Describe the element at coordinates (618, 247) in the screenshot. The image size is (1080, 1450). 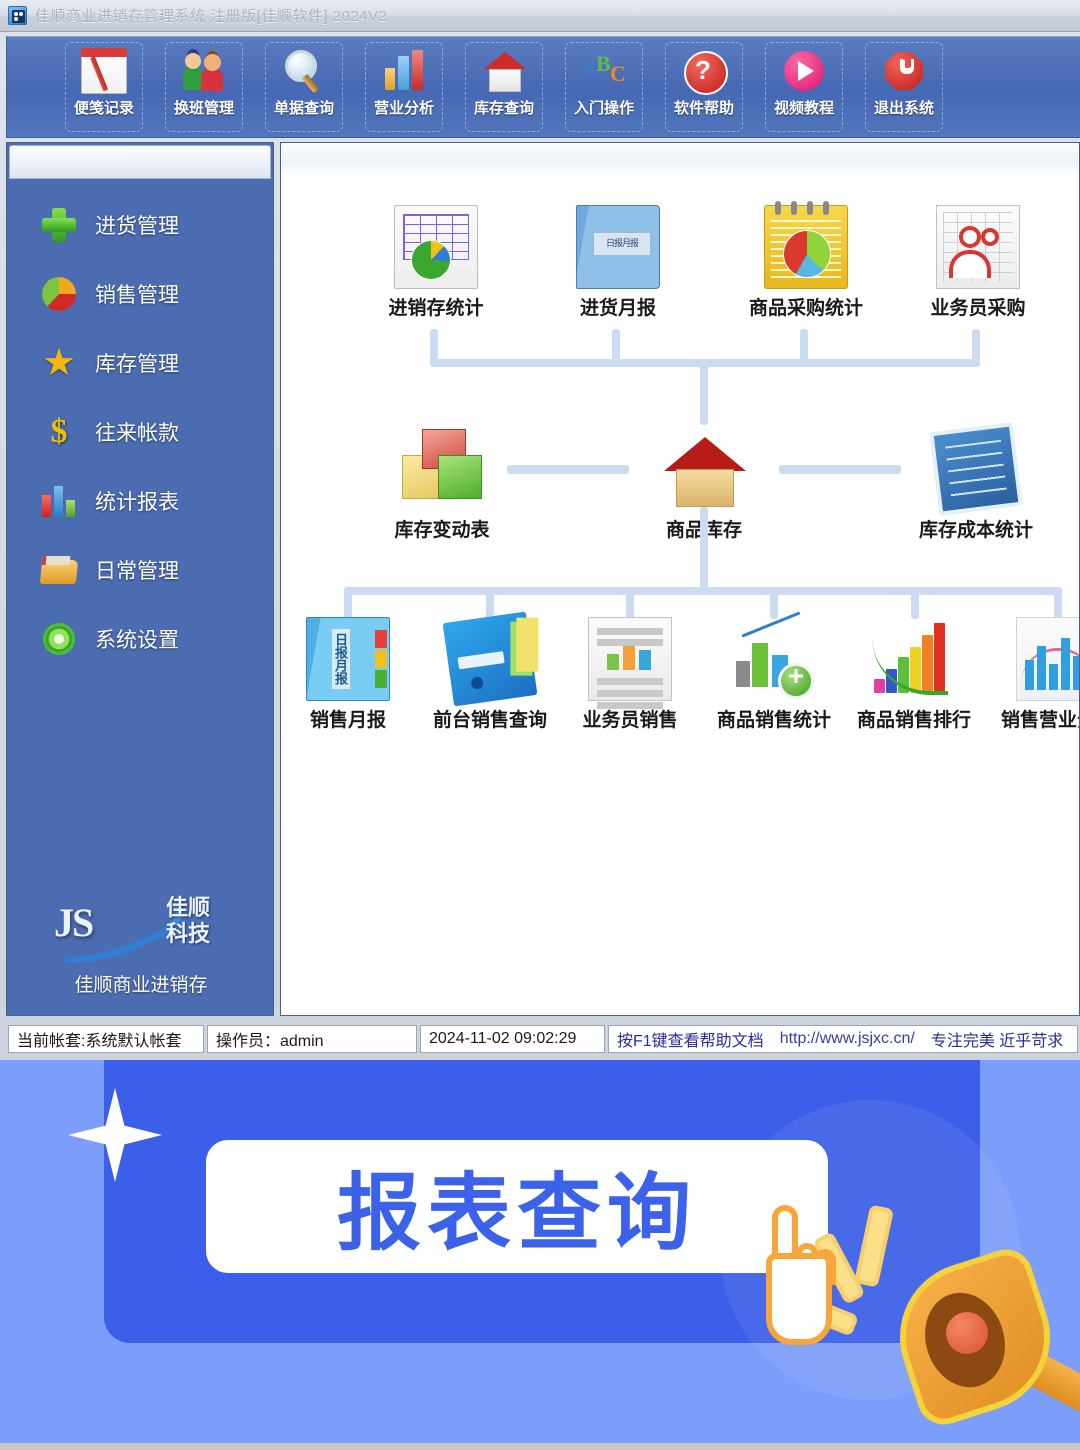
I see `blue-book-icon` at that location.